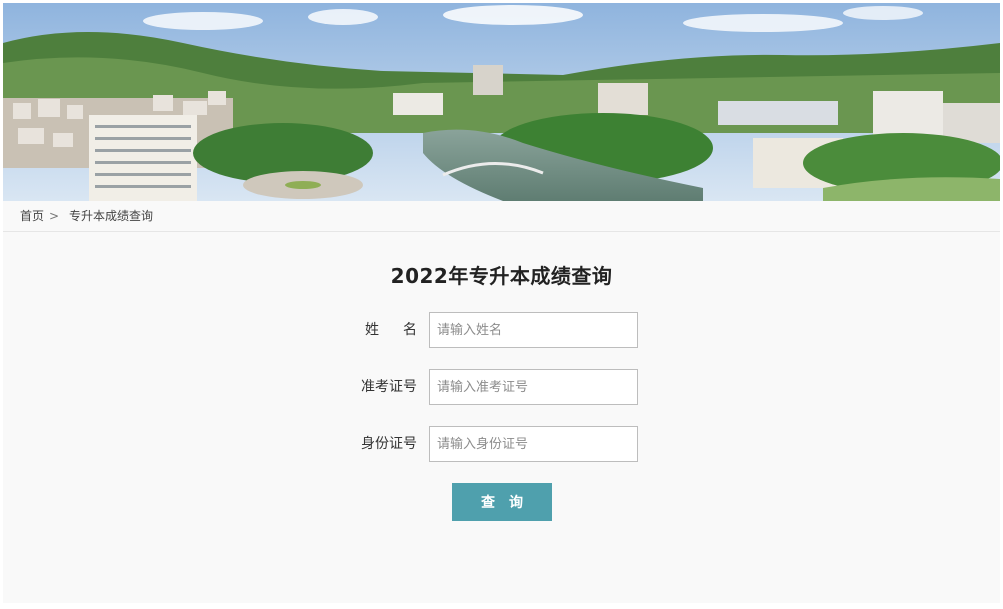  What do you see at coordinates (502, 502) in the screenshot?
I see `query-submit-button: 查询` at bounding box center [502, 502].